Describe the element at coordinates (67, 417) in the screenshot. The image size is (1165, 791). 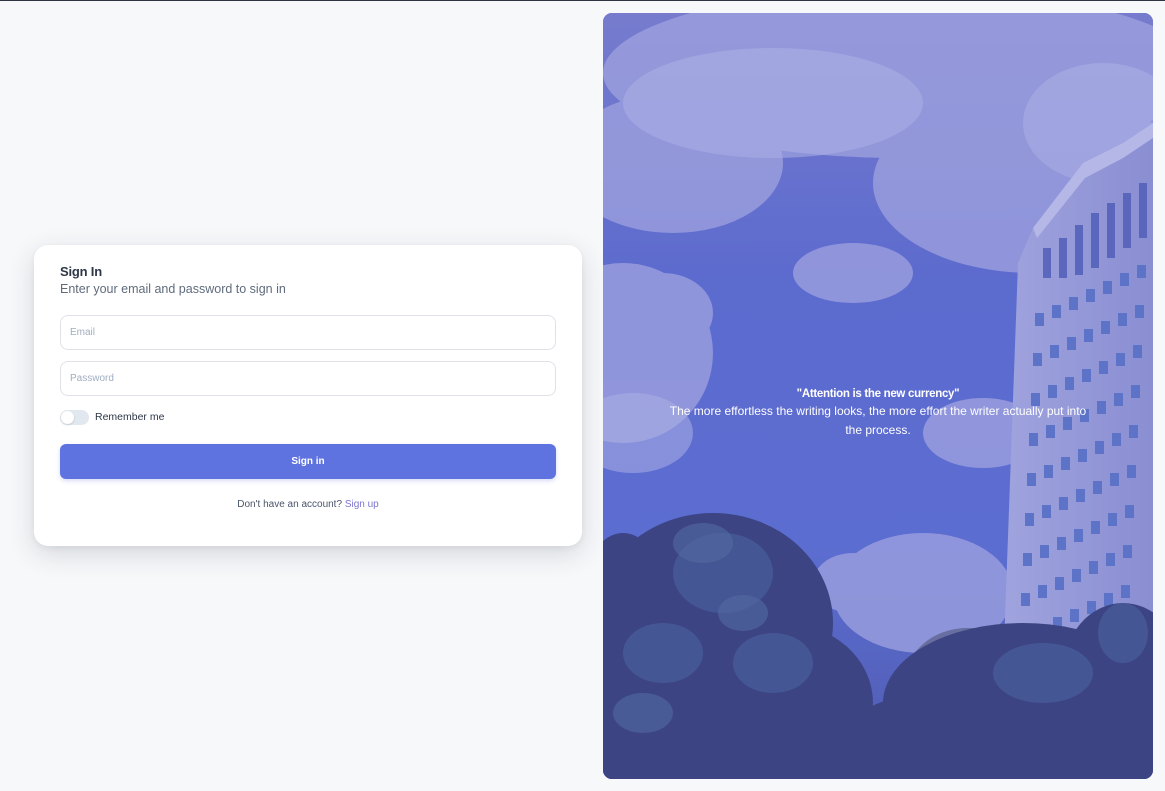
I see `toggle-knob` at that location.